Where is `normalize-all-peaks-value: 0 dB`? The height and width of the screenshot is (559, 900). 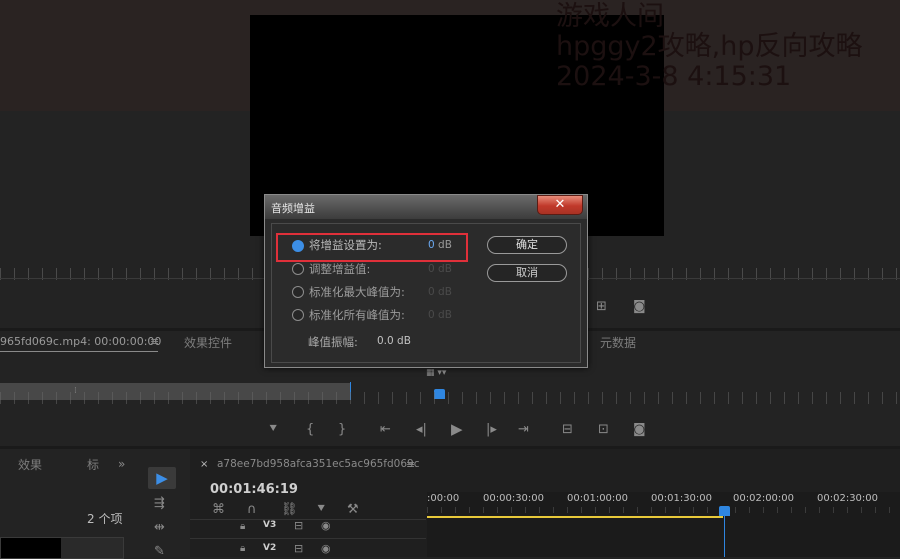 normalize-all-peaks-value: 0 dB is located at coordinates (440, 315).